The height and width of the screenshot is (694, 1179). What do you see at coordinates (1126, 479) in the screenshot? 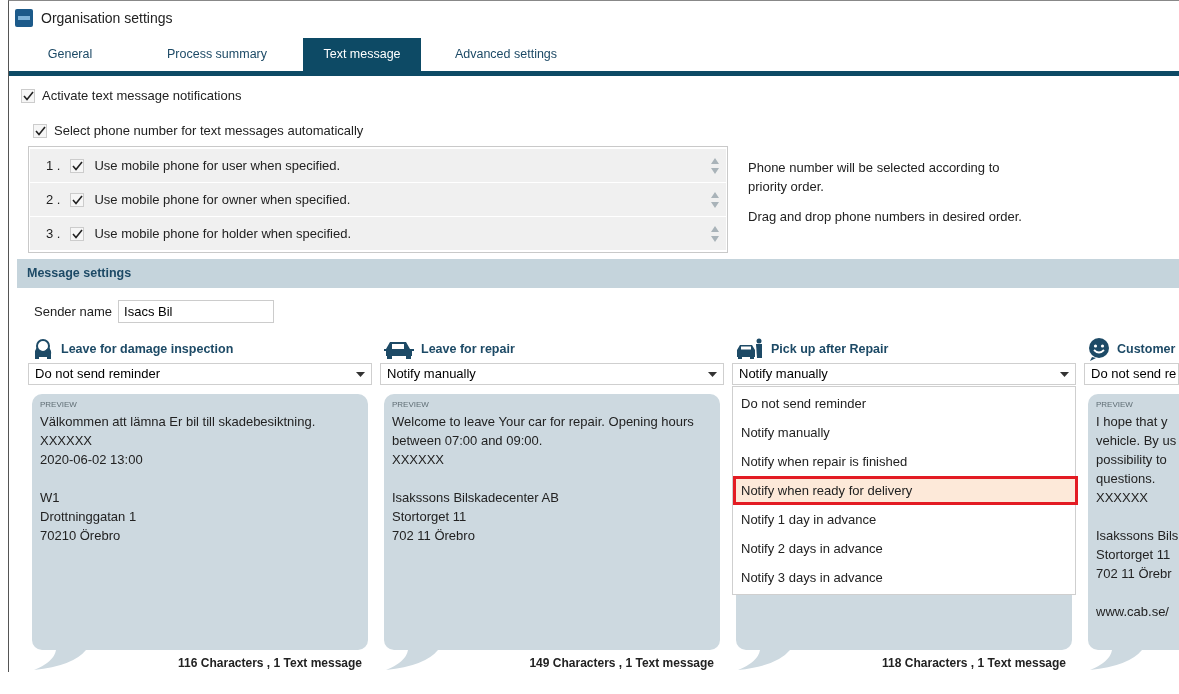
I see `preview-line: questions.` at bounding box center [1126, 479].